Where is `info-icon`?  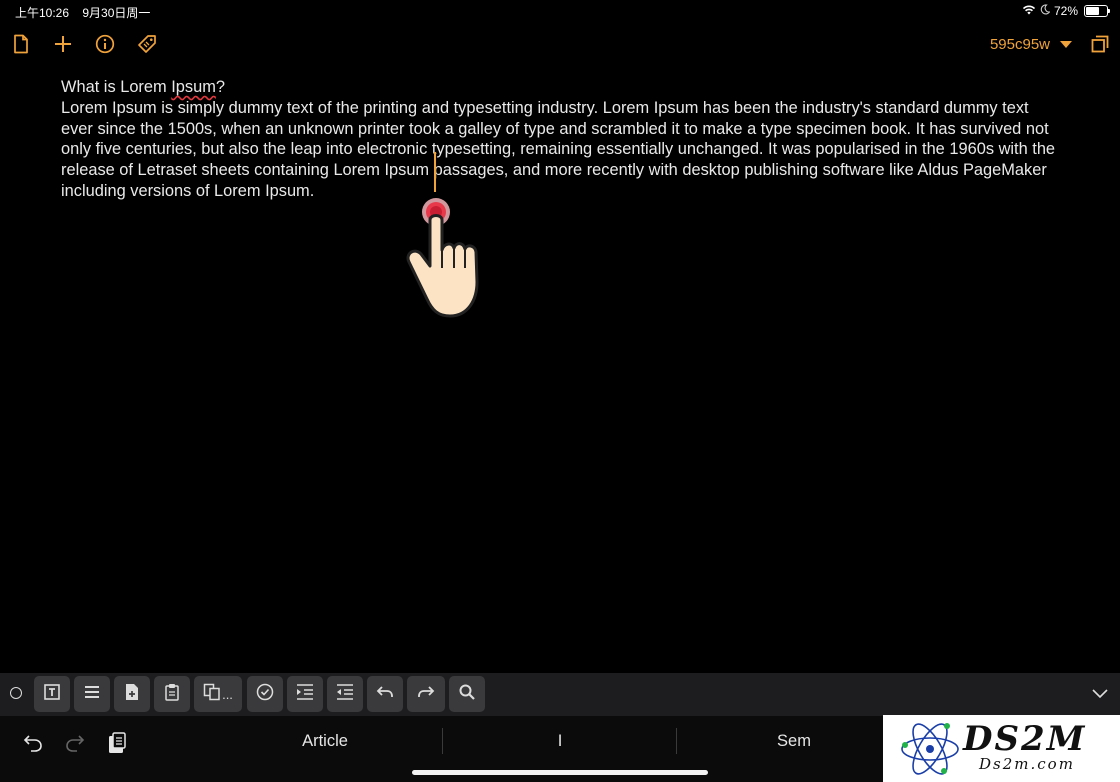 info-icon is located at coordinates (105, 44).